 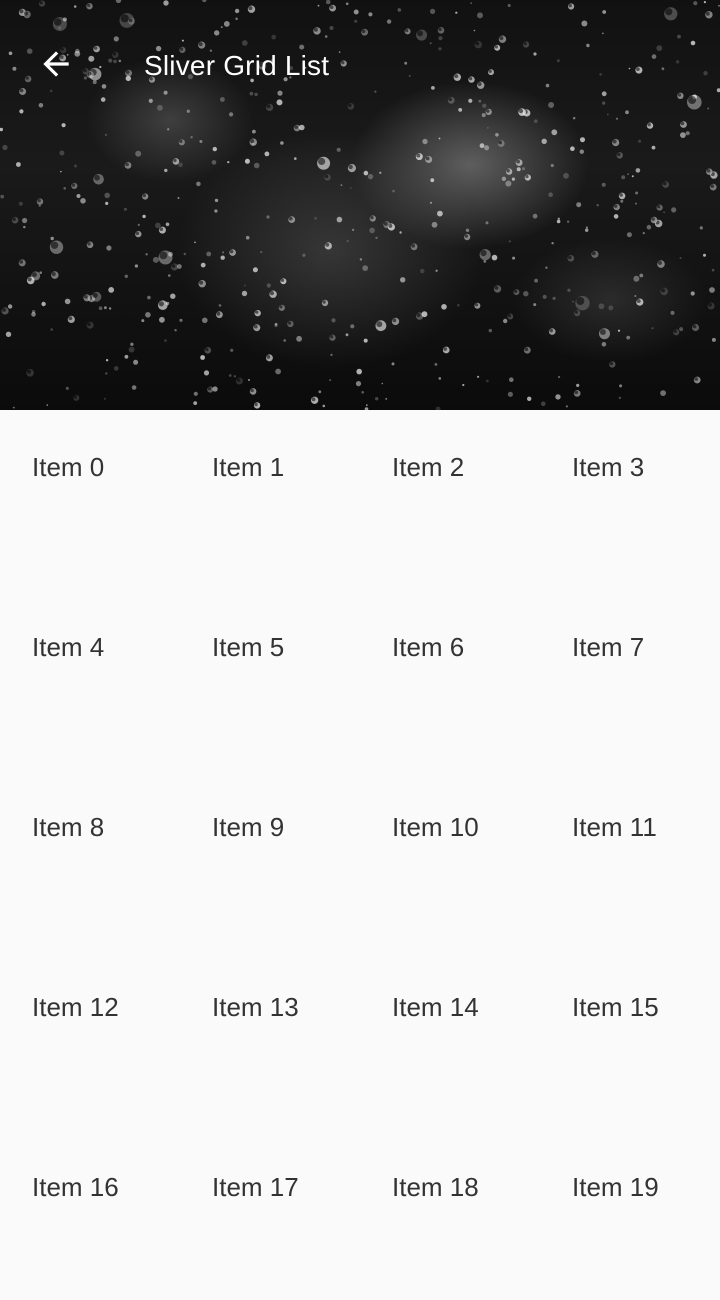 I want to click on grid-item: Item 6, so click(x=450, y=680).